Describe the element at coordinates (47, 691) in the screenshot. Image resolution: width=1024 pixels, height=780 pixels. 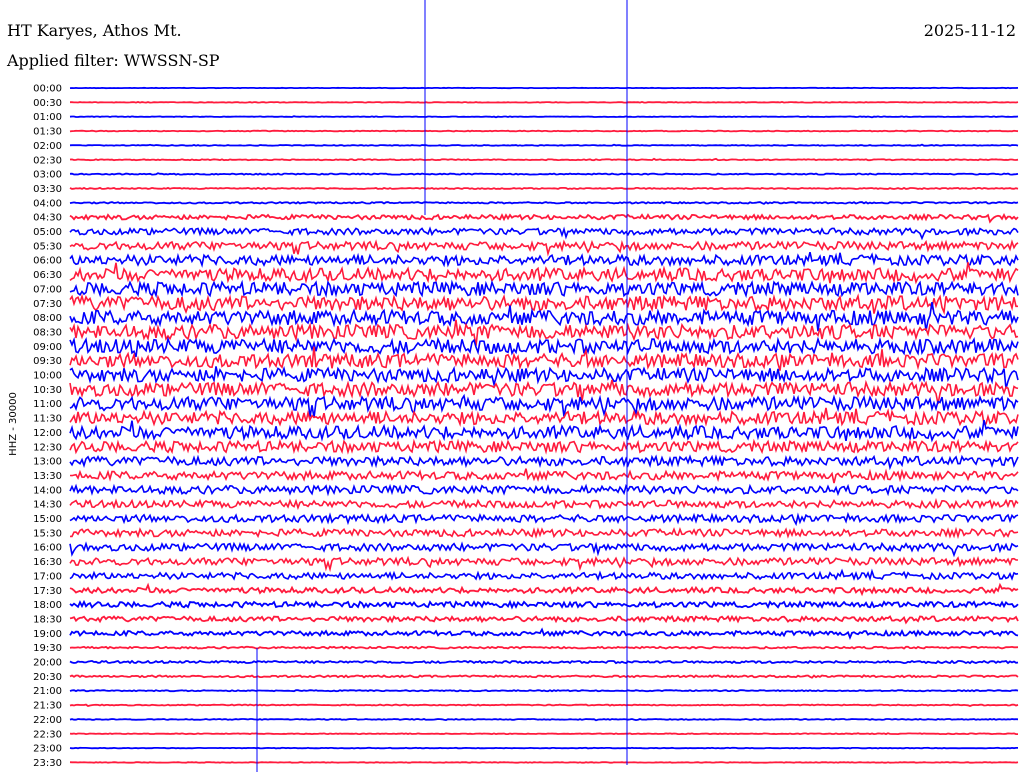
I see `tick-label: 21:00` at that location.